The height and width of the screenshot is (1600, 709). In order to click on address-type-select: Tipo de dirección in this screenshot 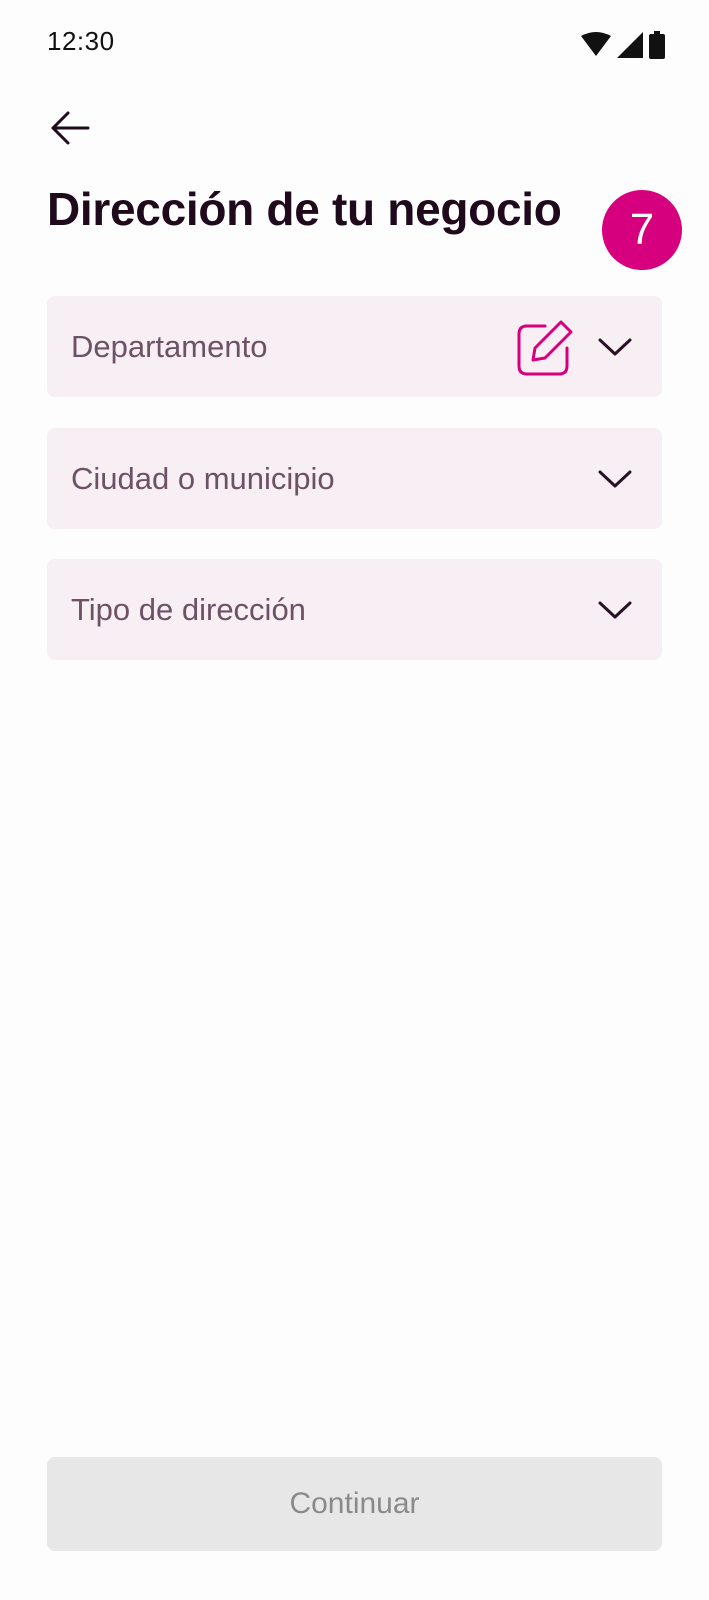, I will do `click(354, 609)`.